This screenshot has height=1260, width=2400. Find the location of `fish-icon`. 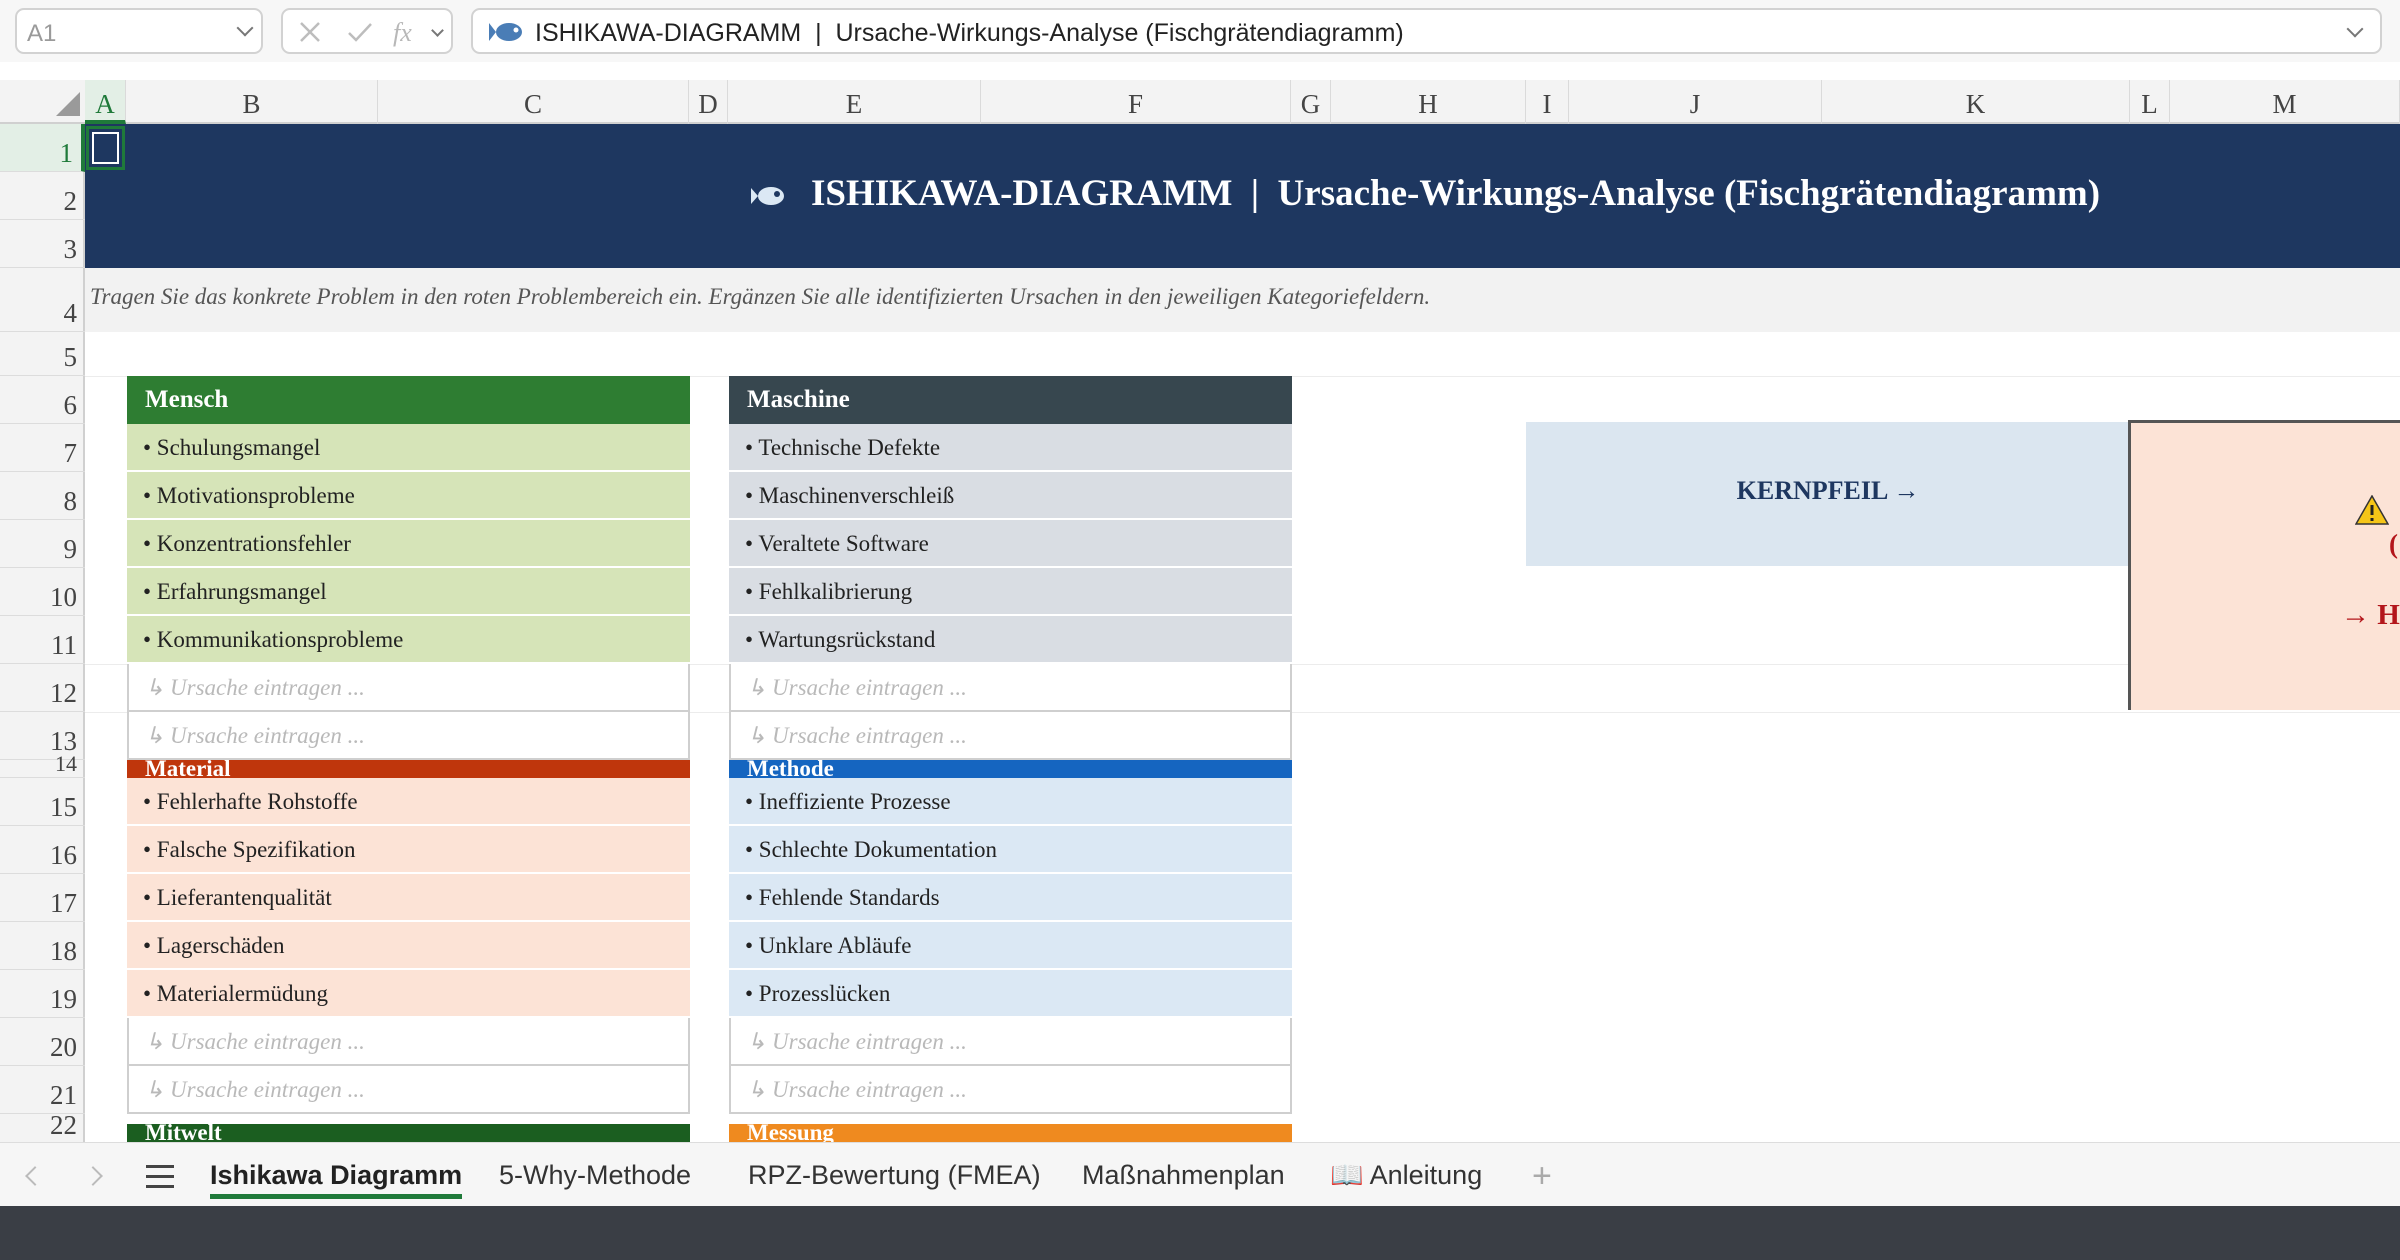

fish-icon is located at coordinates (505, 32).